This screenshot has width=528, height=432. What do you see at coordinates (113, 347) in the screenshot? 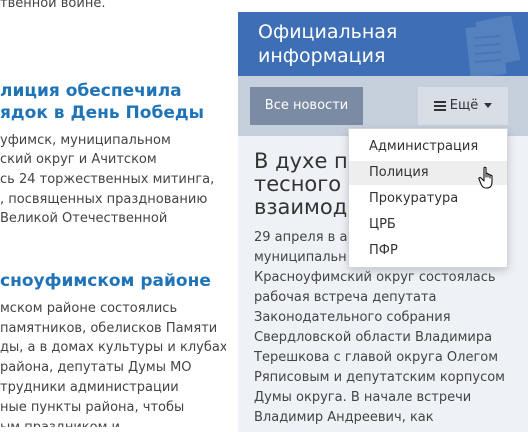
I see `news-text: ды, а в домах культуры и клубах` at bounding box center [113, 347].